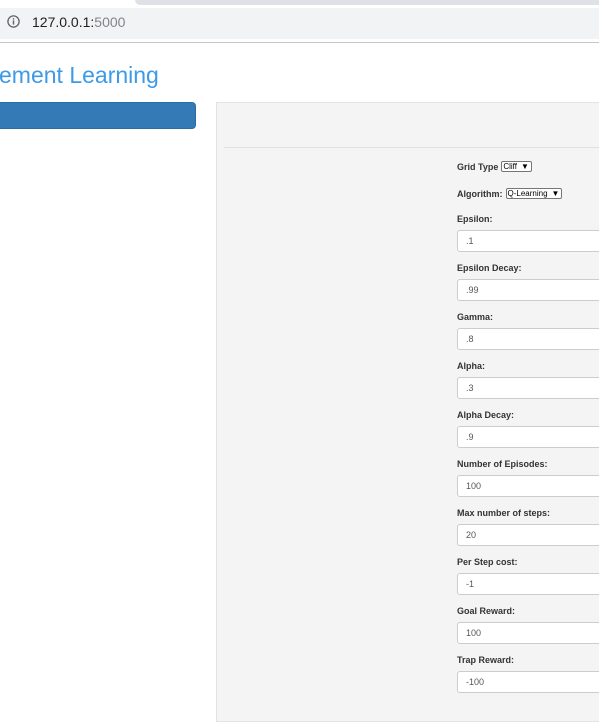 The image size is (599, 722). I want to click on max-steps-label: Max number of steps:, so click(504, 513).